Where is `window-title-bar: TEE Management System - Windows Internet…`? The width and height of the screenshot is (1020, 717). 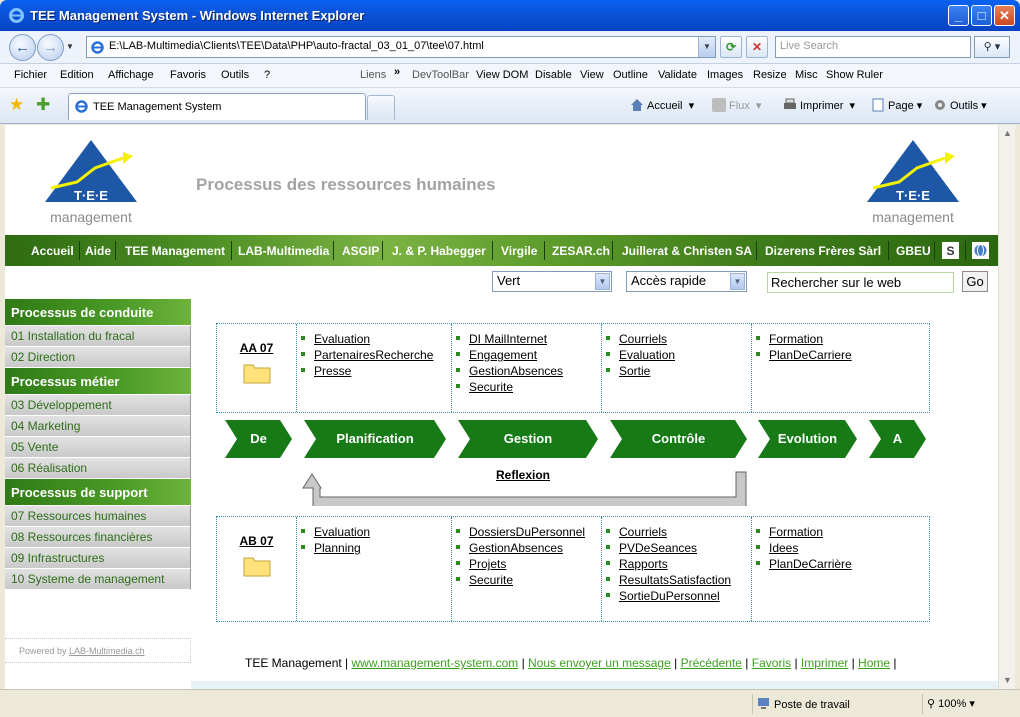 window-title-bar: TEE Management System - Windows Internet… is located at coordinates (510, 15).